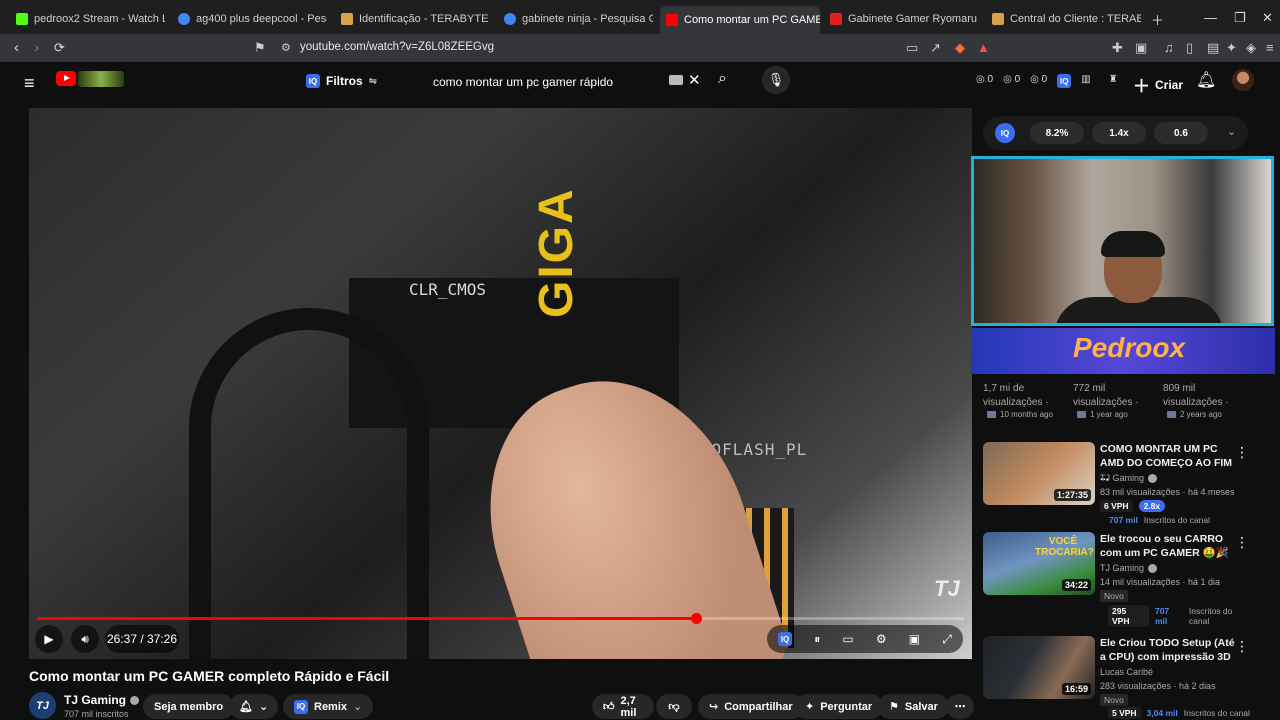  I want to click on music-icon: ♫, so click(1169, 47).